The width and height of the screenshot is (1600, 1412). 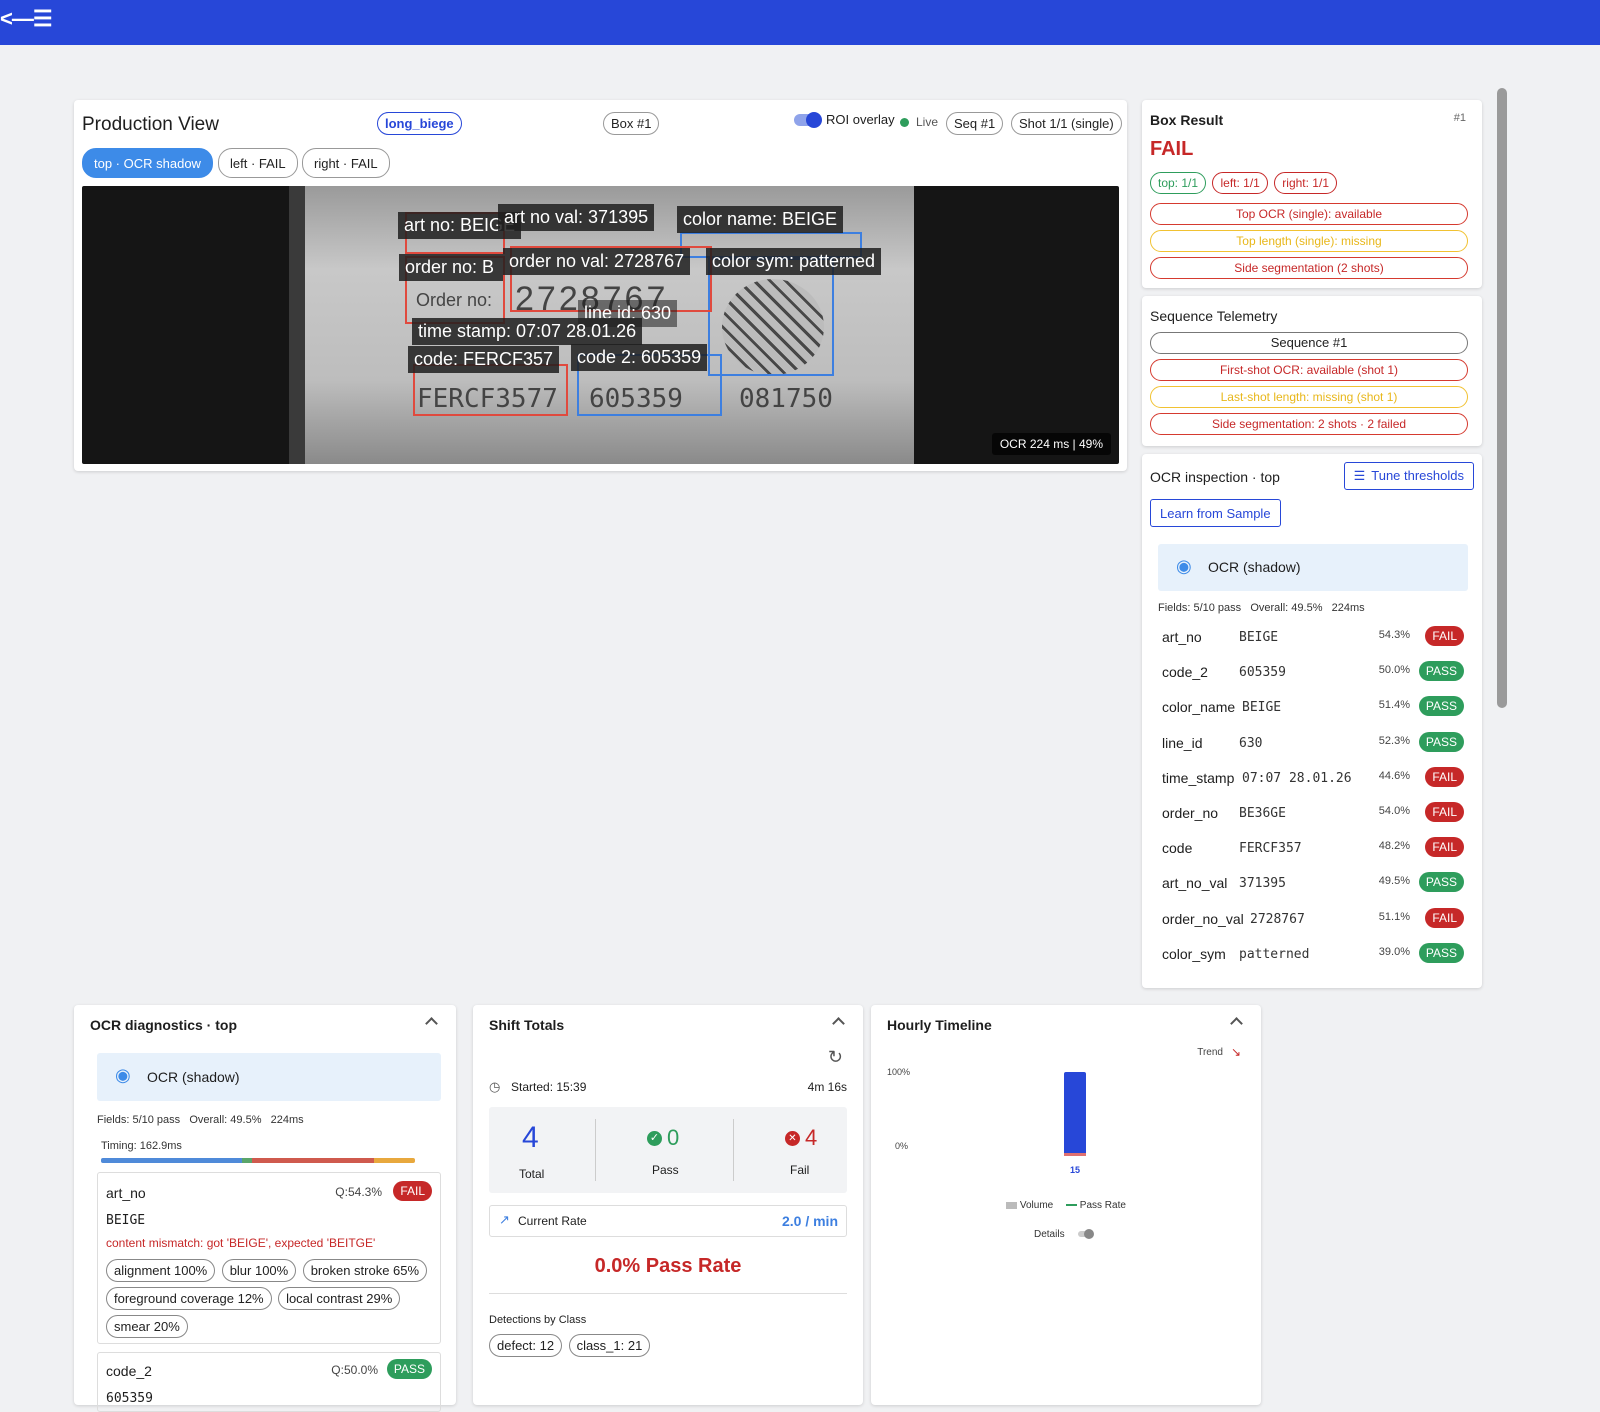 I want to click on telemetry-title: Sequence Telemetry, so click(x=1214, y=316).